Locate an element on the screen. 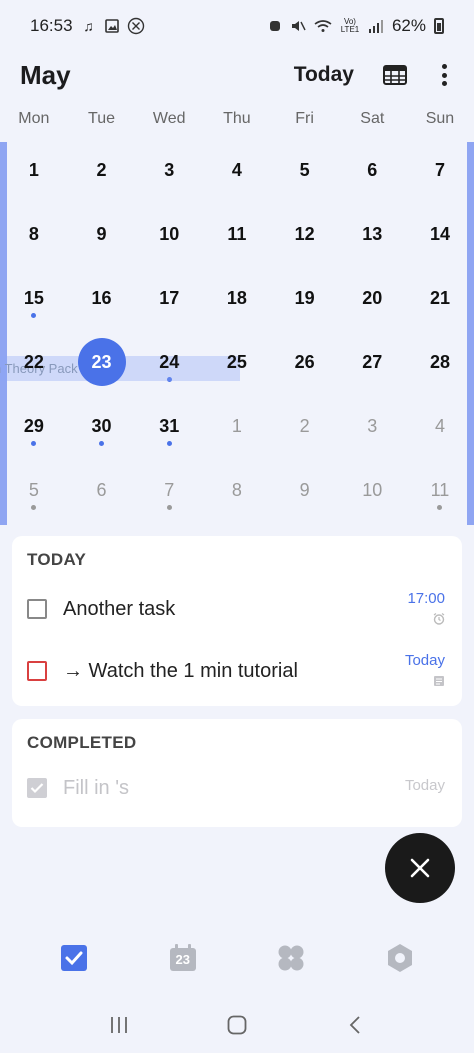  day-number: 6 is located at coordinates (101, 489).